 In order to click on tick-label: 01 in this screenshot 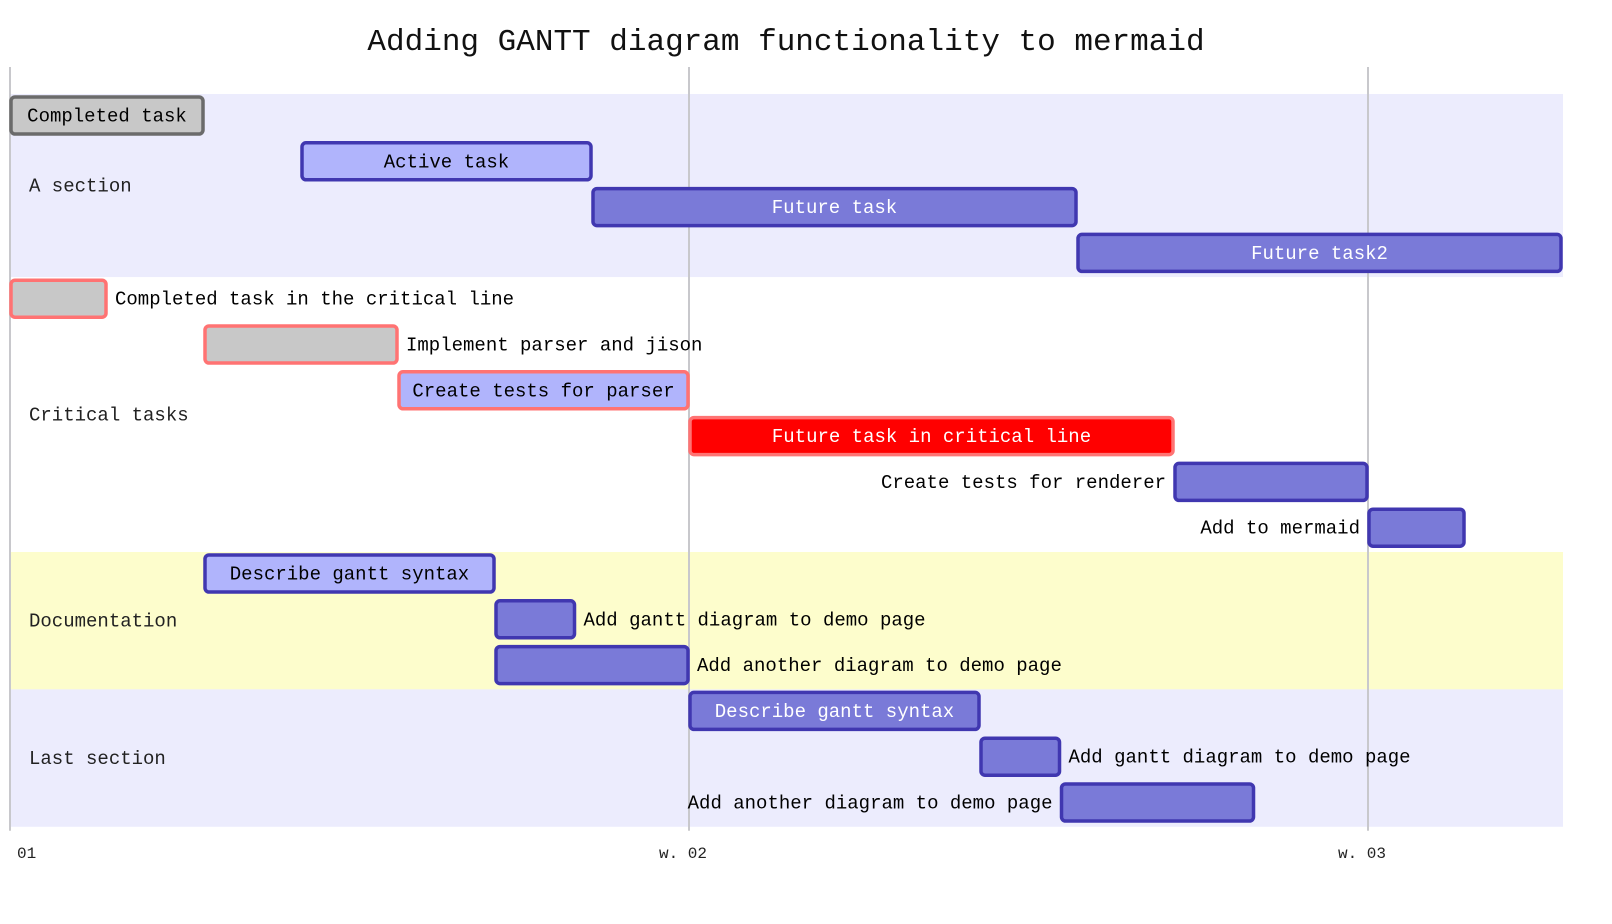, I will do `click(26, 854)`.